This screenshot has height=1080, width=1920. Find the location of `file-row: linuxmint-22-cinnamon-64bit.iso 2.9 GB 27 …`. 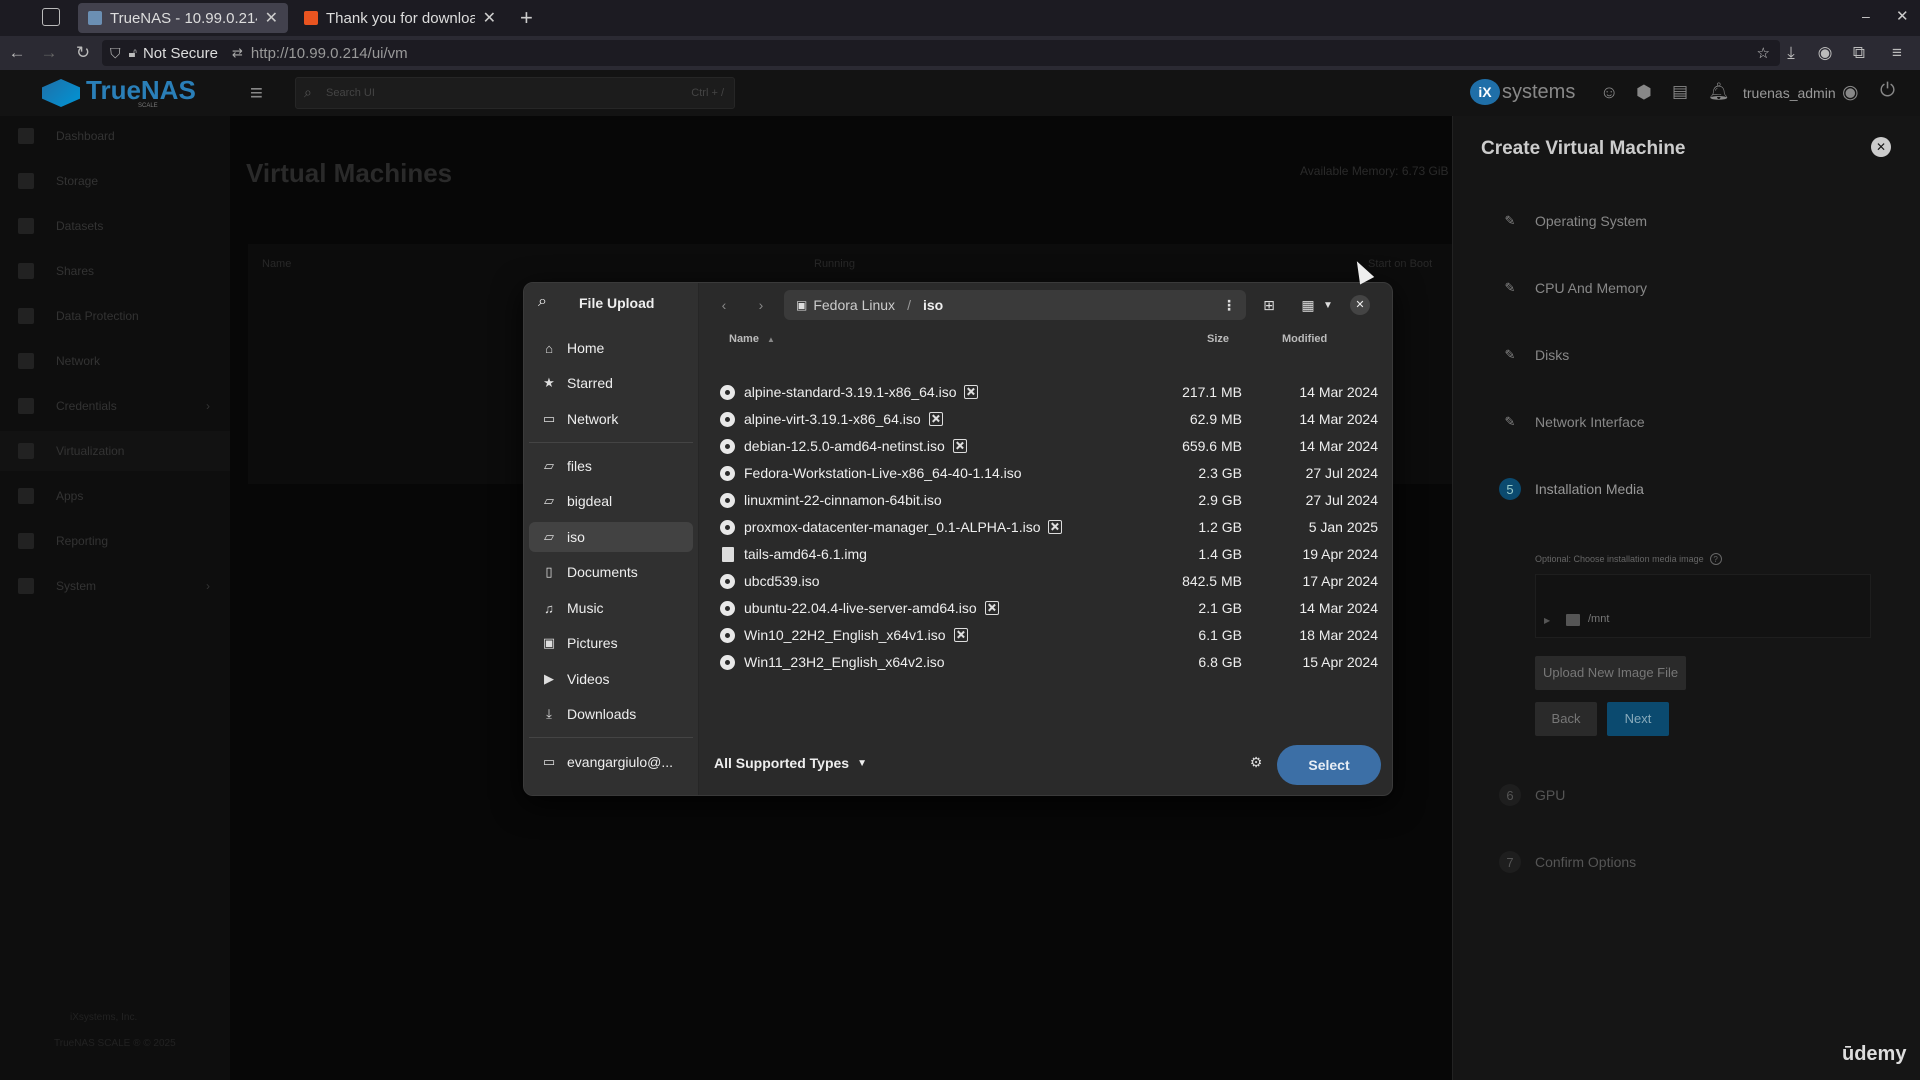

file-row: linuxmint-22-cinnamon-64bit.iso 2.9 GB 27 … is located at coordinates (1048, 500).